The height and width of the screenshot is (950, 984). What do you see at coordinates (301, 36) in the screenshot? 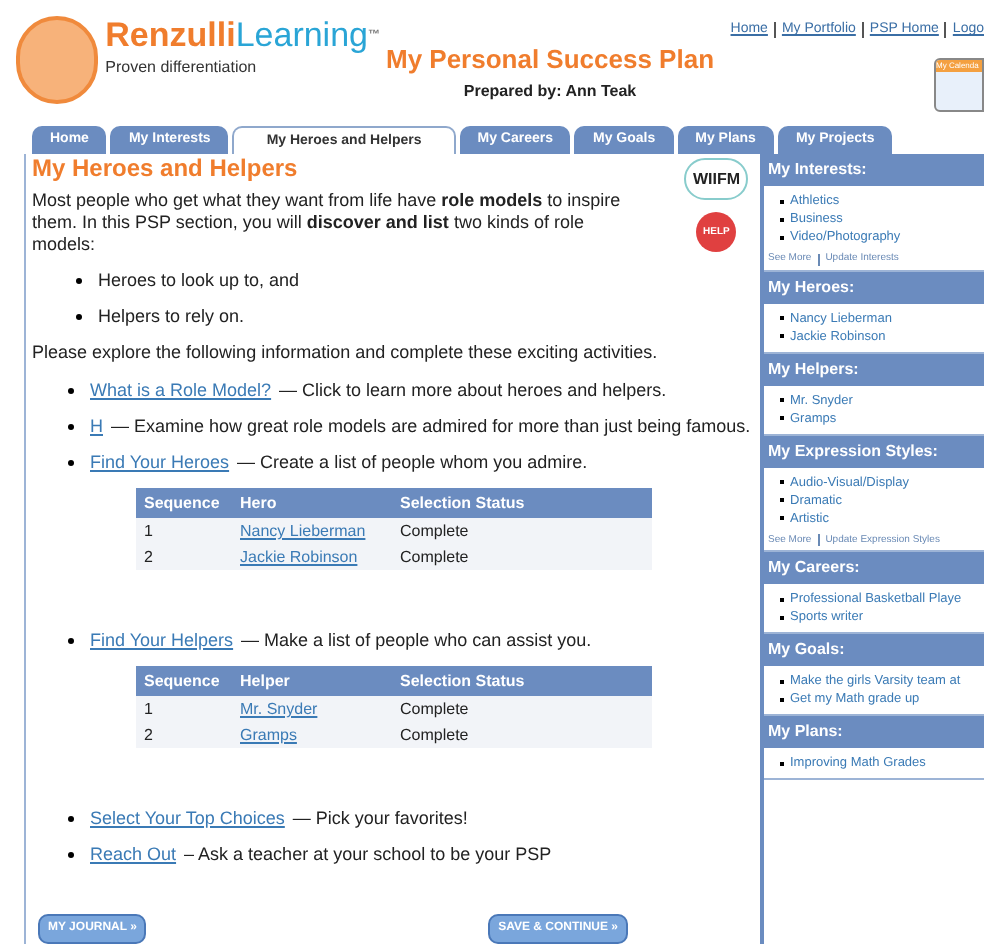
I see `logo-text: Learning` at bounding box center [301, 36].